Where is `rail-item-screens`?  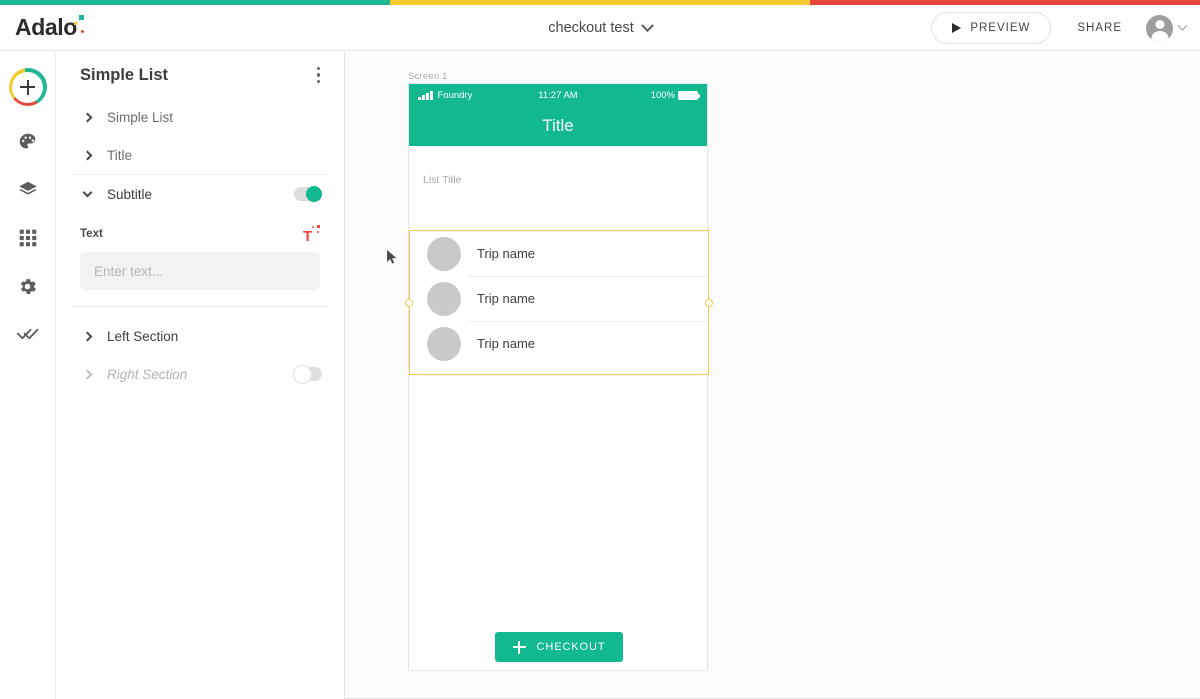
rail-item-screens is located at coordinates (28, 190).